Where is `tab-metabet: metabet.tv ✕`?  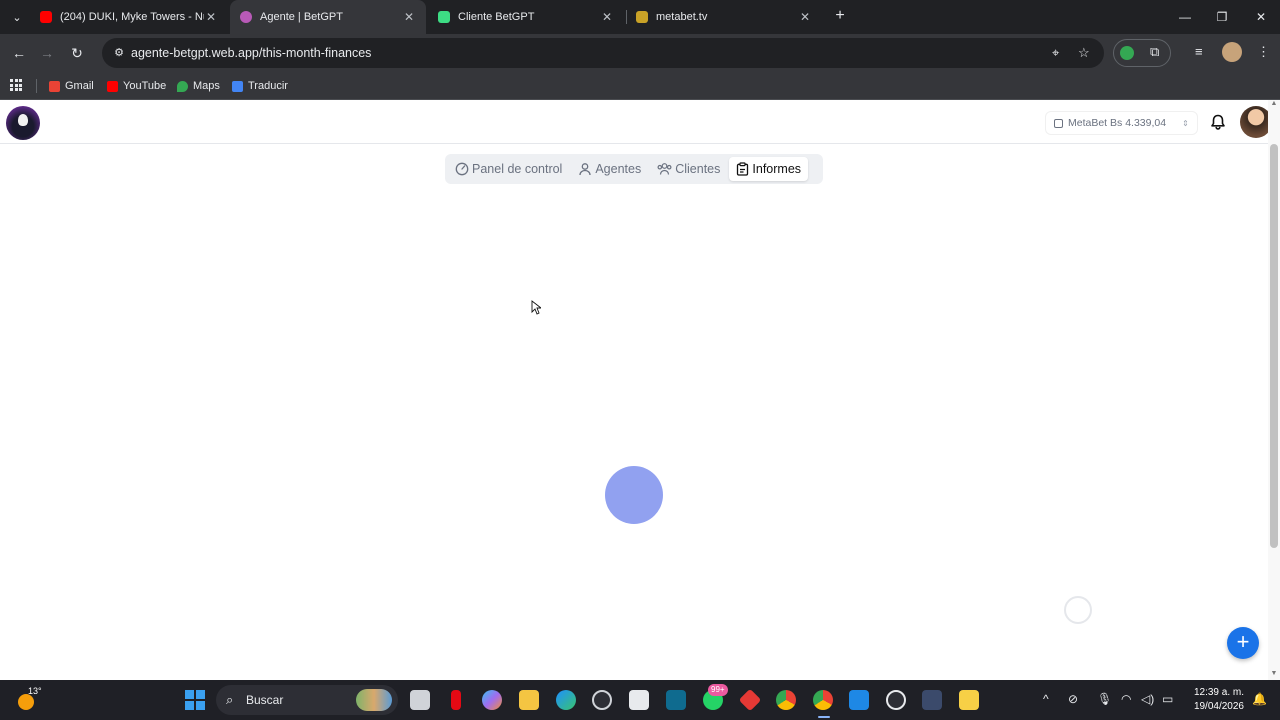 tab-metabet: metabet.tv ✕ is located at coordinates (724, 17).